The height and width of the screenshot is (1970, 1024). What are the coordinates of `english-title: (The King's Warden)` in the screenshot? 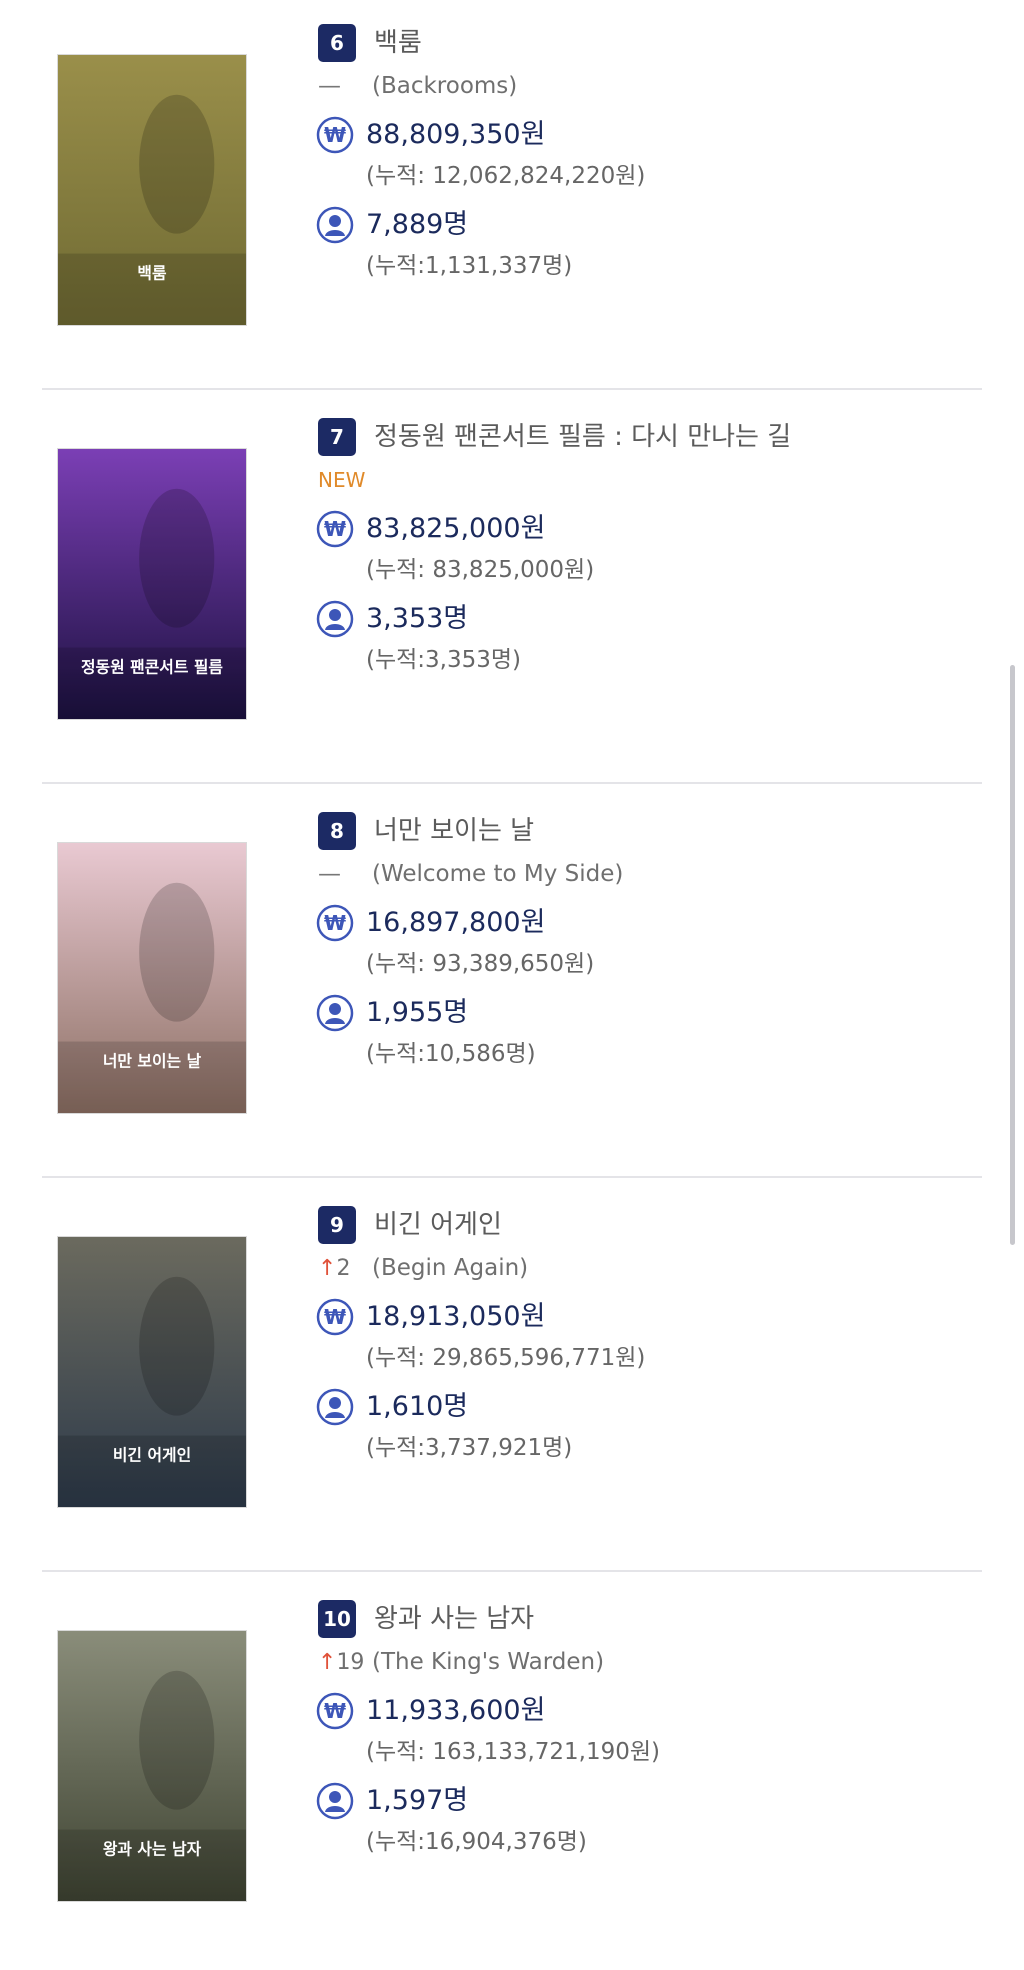 It's located at (488, 1662).